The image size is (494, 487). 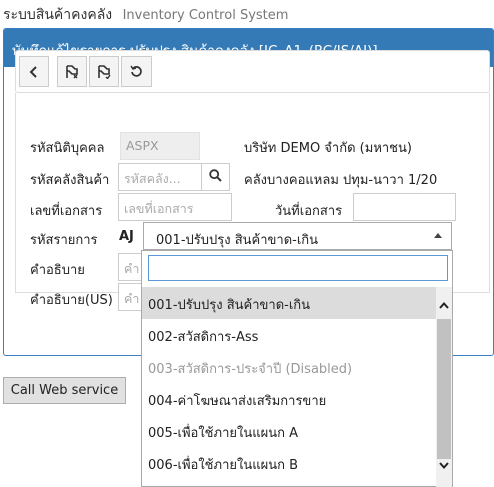 I want to click on app-subtitle: Inventory Control System, so click(x=205, y=15).